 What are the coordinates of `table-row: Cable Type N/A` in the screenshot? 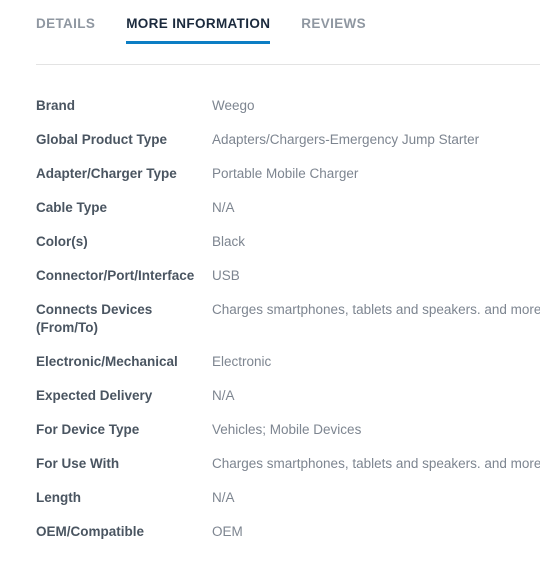 It's located at (270, 216).